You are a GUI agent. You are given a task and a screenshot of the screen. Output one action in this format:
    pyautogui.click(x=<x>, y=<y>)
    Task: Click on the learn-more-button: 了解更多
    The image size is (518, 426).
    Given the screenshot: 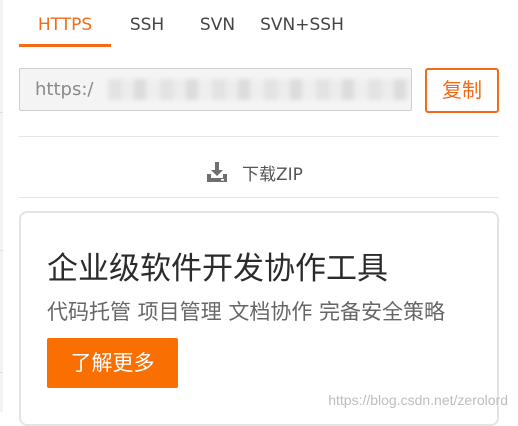 What is the action you would take?
    pyautogui.click(x=112, y=363)
    